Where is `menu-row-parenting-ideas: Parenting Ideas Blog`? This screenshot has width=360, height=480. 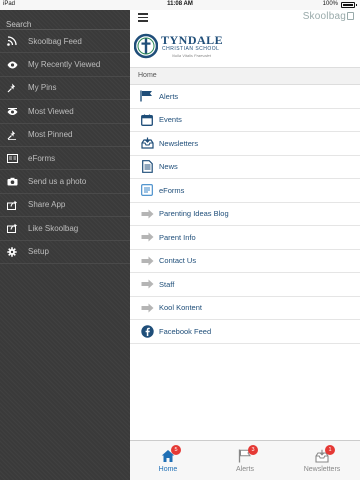 menu-row-parenting-ideas: Parenting Ideas Blog is located at coordinates (245, 214).